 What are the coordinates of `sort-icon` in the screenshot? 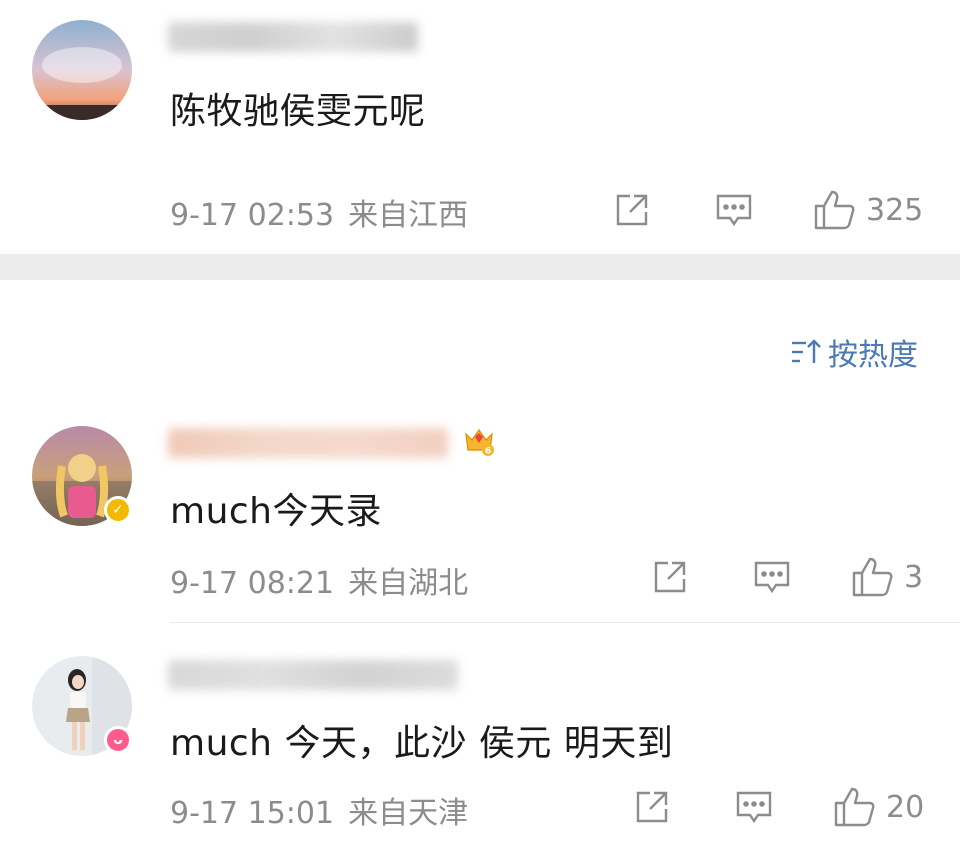 It's located at (806, 351).